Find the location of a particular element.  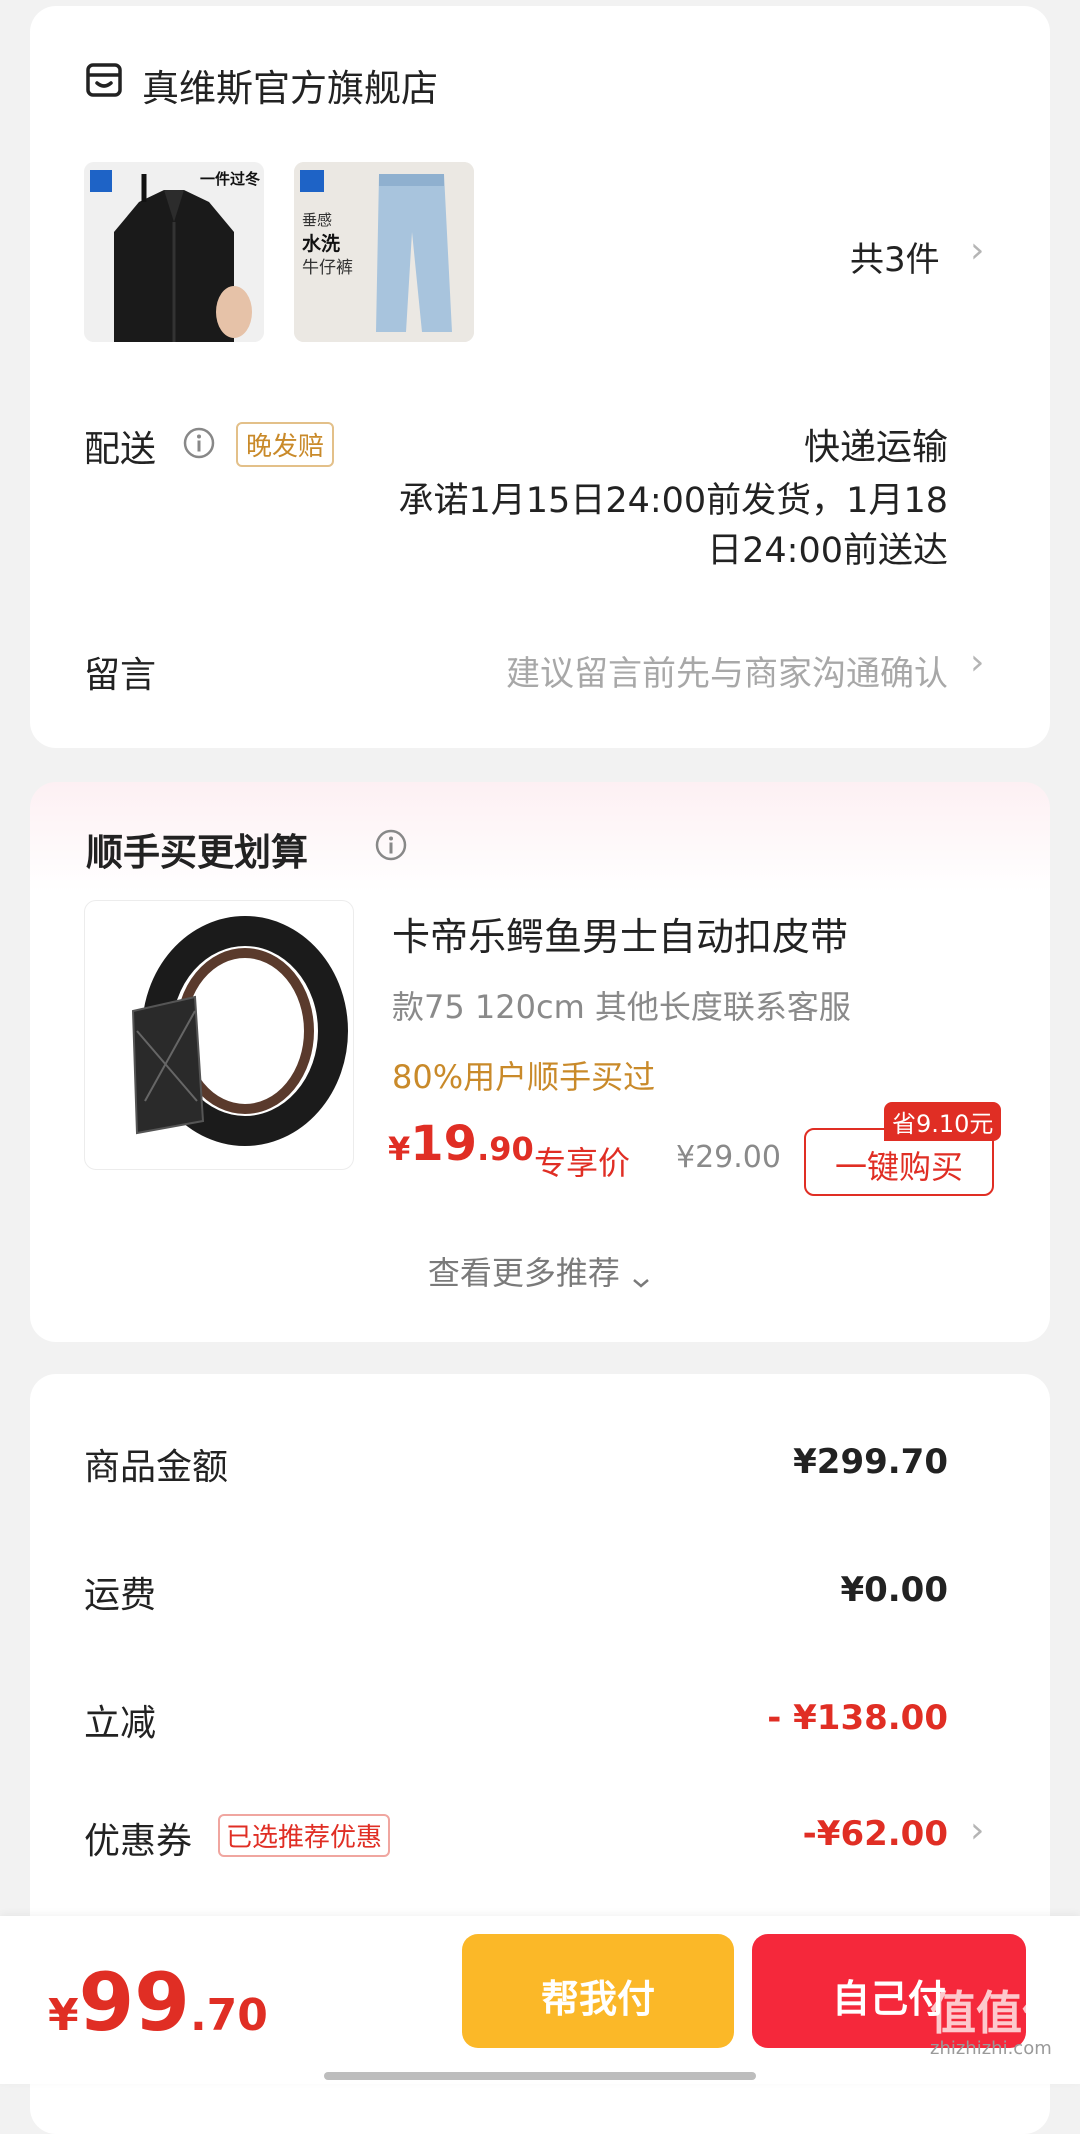

summary-discount-value: - ¥138.00 is located at coordinates (857, 1718).